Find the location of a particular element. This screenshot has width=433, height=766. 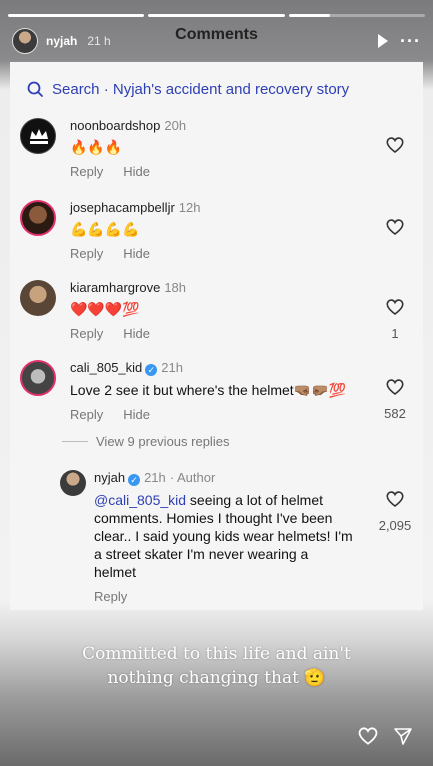

comment-item: noonboardshop 20h 🔥🔥🔥 Reply Hide is located at coordinates (216, 153).